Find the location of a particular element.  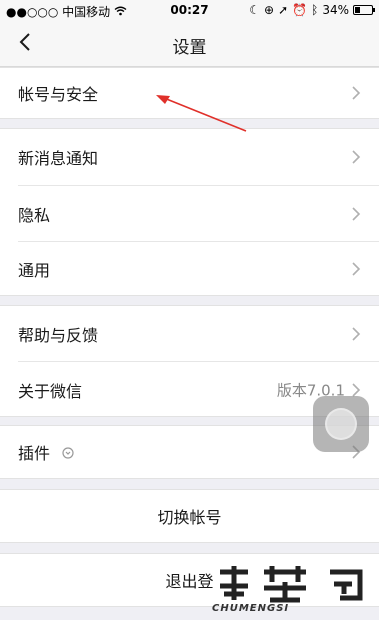

settings-item-label: 帮助与反馈 is located at coordinates (58, 335).